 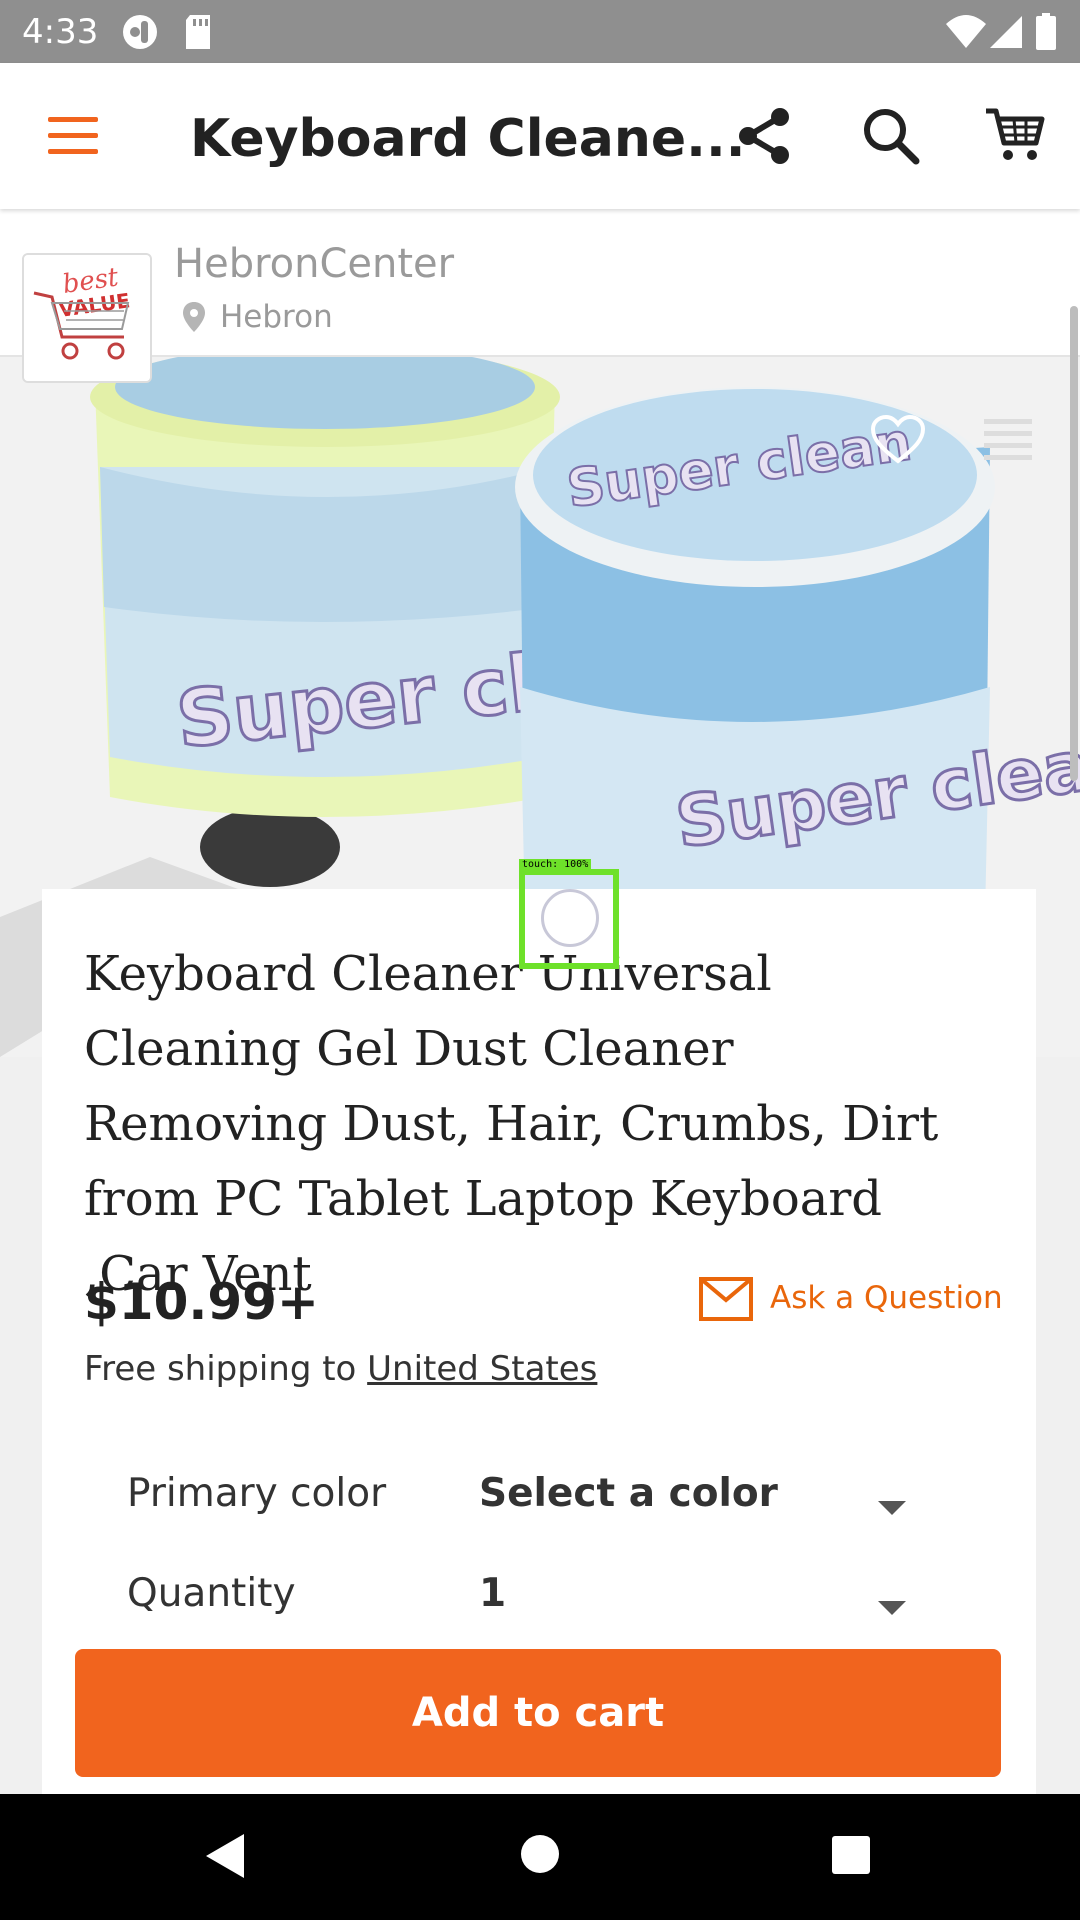 I want to click on primary-color-select: Select a color, so click(x=628, y=1493).